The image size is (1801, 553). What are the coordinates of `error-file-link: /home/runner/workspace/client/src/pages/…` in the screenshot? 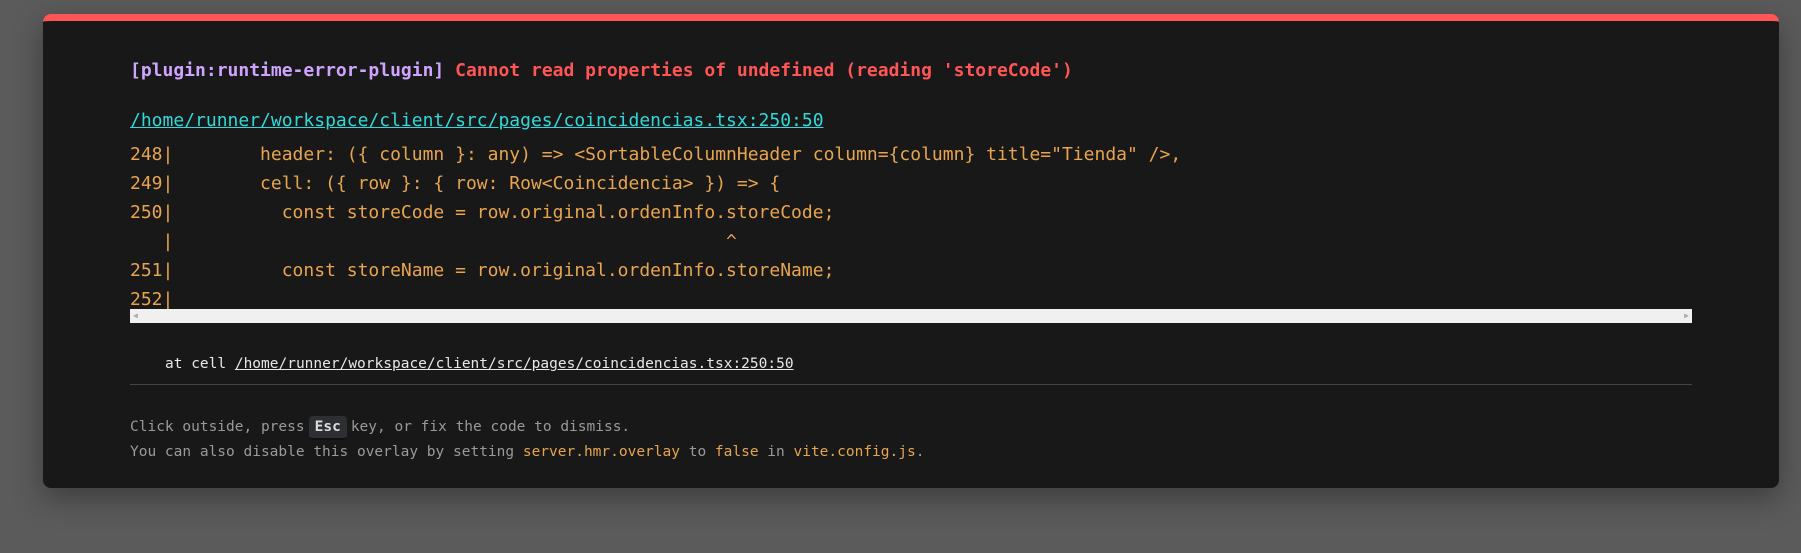 It's located at (477, 120).